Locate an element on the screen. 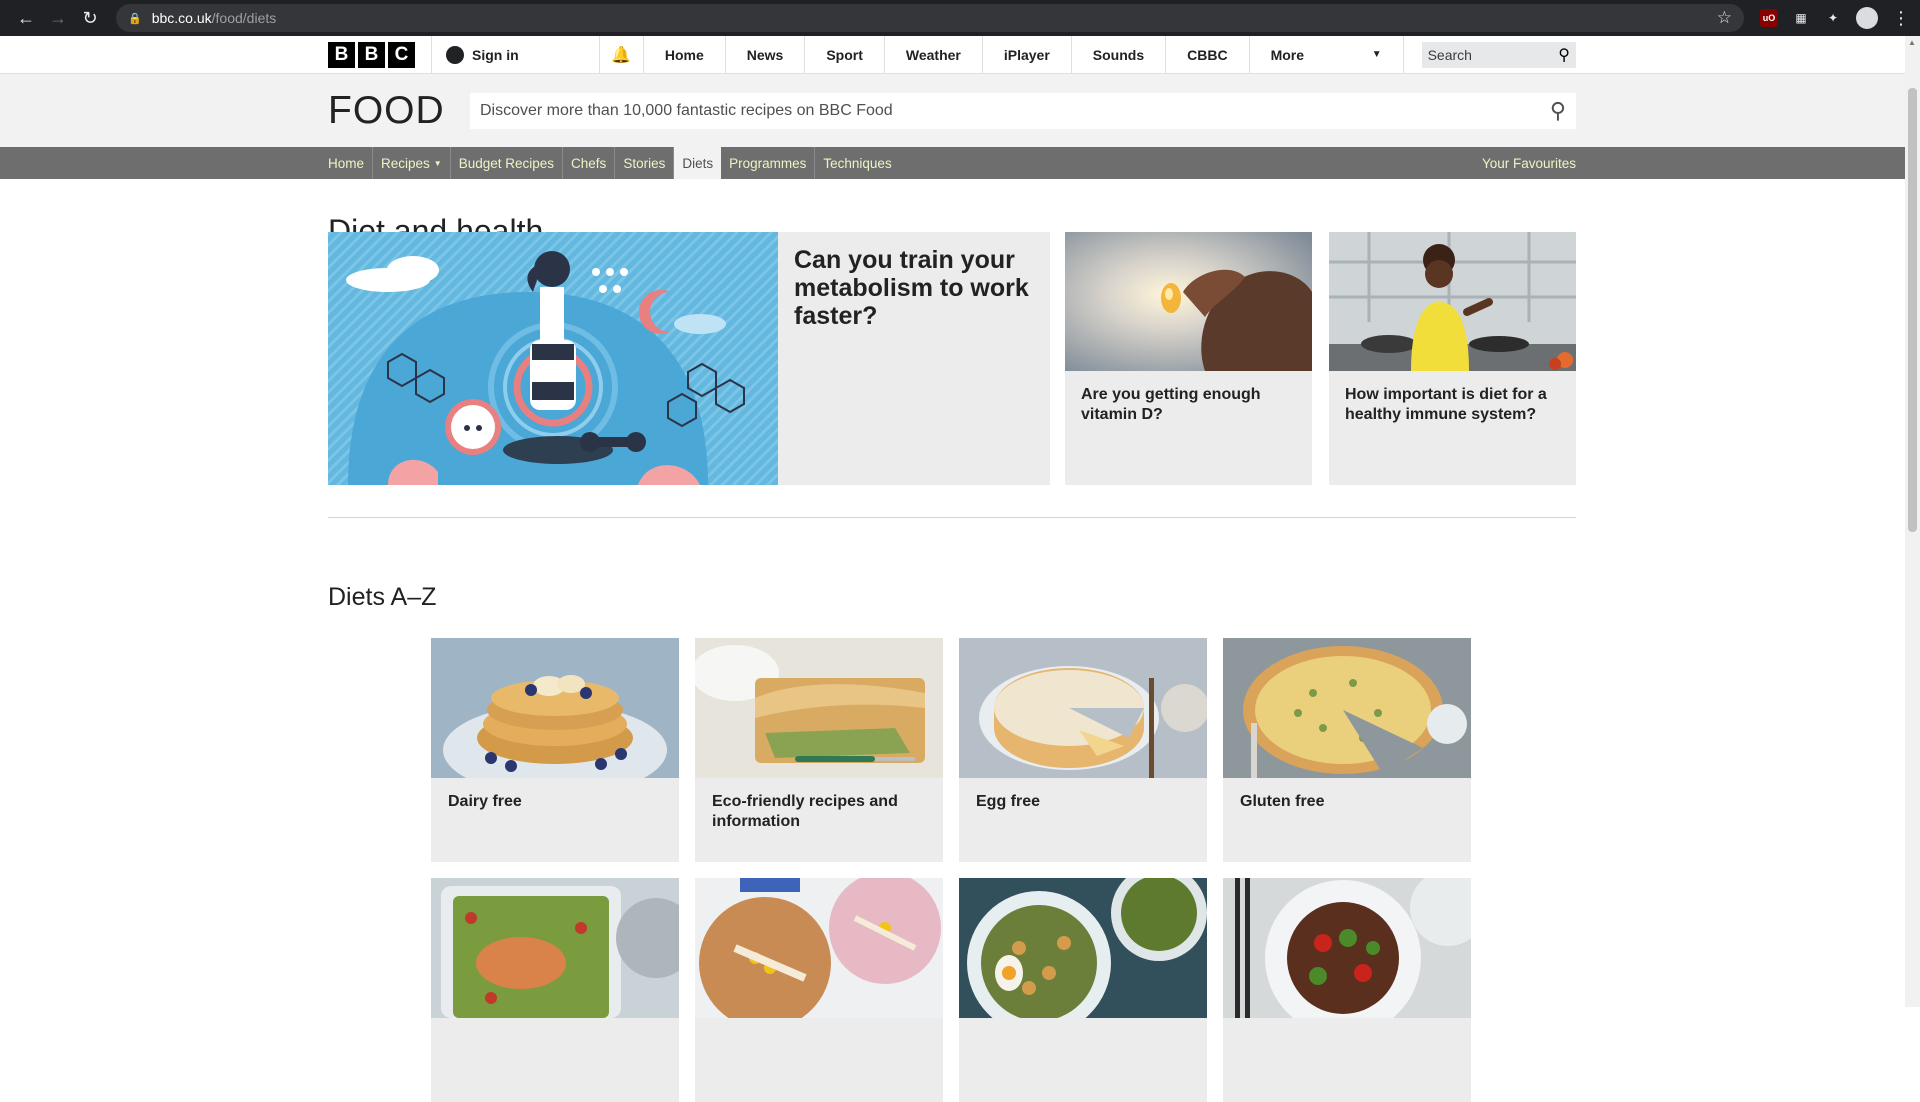 This screenshot has width=1920, height=1102. food-nav-techniques: Techniques is located at coordinates (857, 163).